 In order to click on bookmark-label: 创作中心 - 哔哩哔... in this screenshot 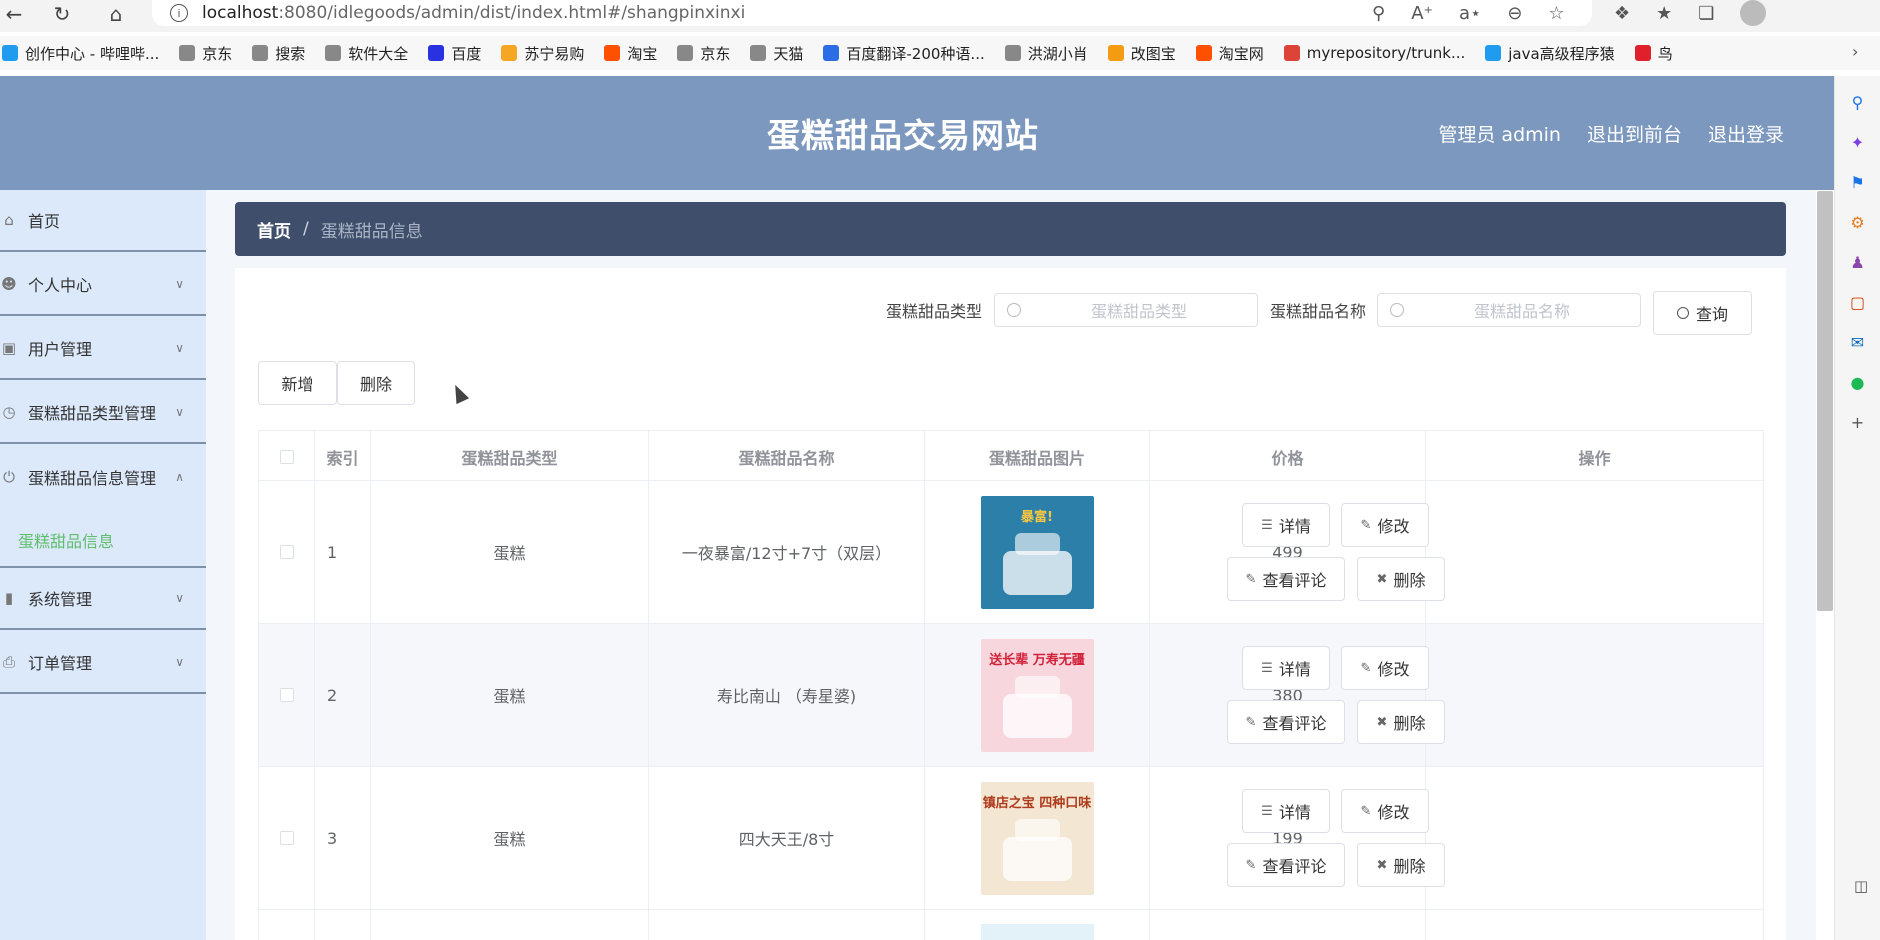, I will do `click(92, 53)`.